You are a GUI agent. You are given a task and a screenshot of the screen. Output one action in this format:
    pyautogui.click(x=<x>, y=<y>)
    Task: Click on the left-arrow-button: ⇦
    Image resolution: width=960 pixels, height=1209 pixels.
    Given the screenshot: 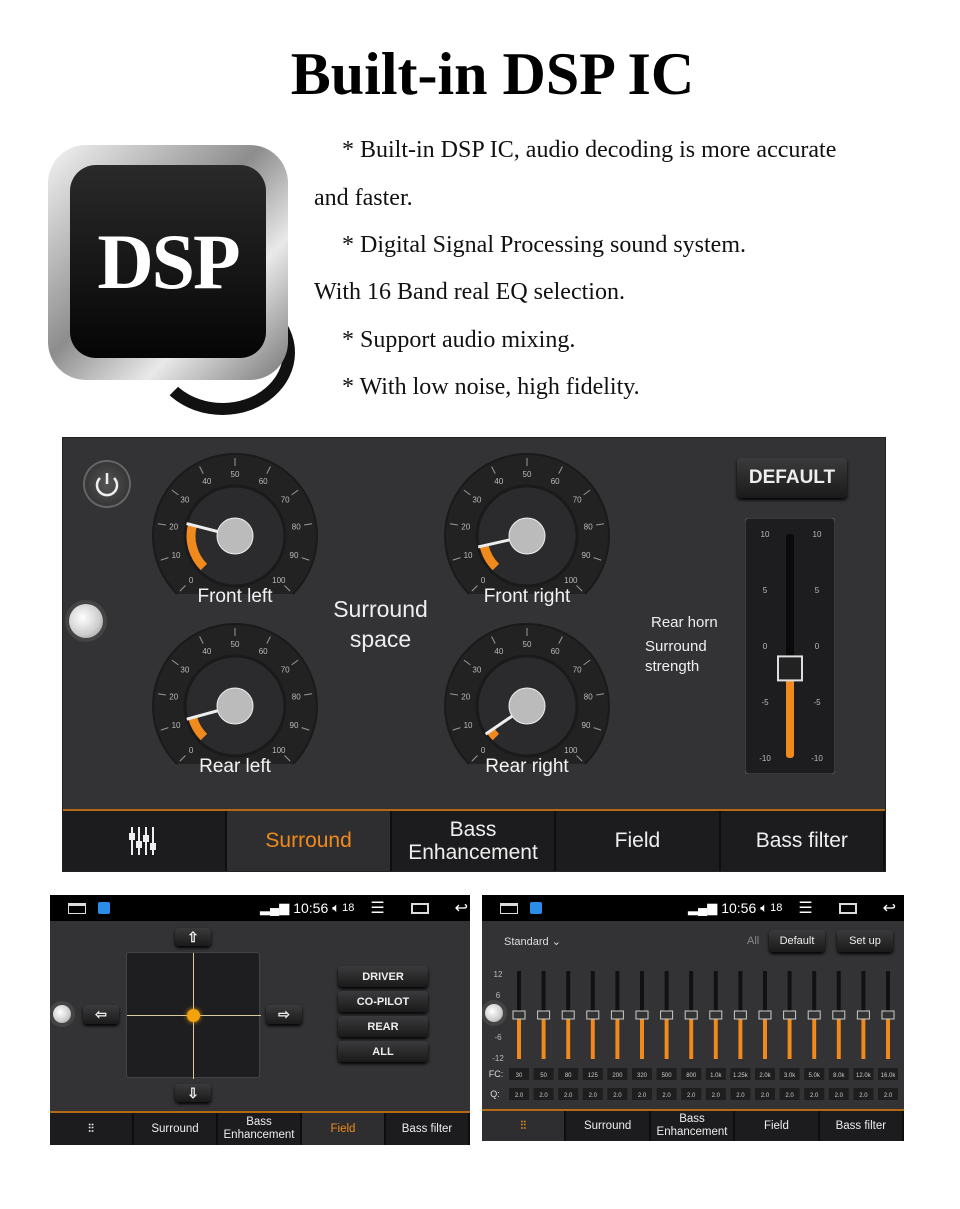 What is the action you would take?
    pyautogui.click(x=101, y=1014)
    